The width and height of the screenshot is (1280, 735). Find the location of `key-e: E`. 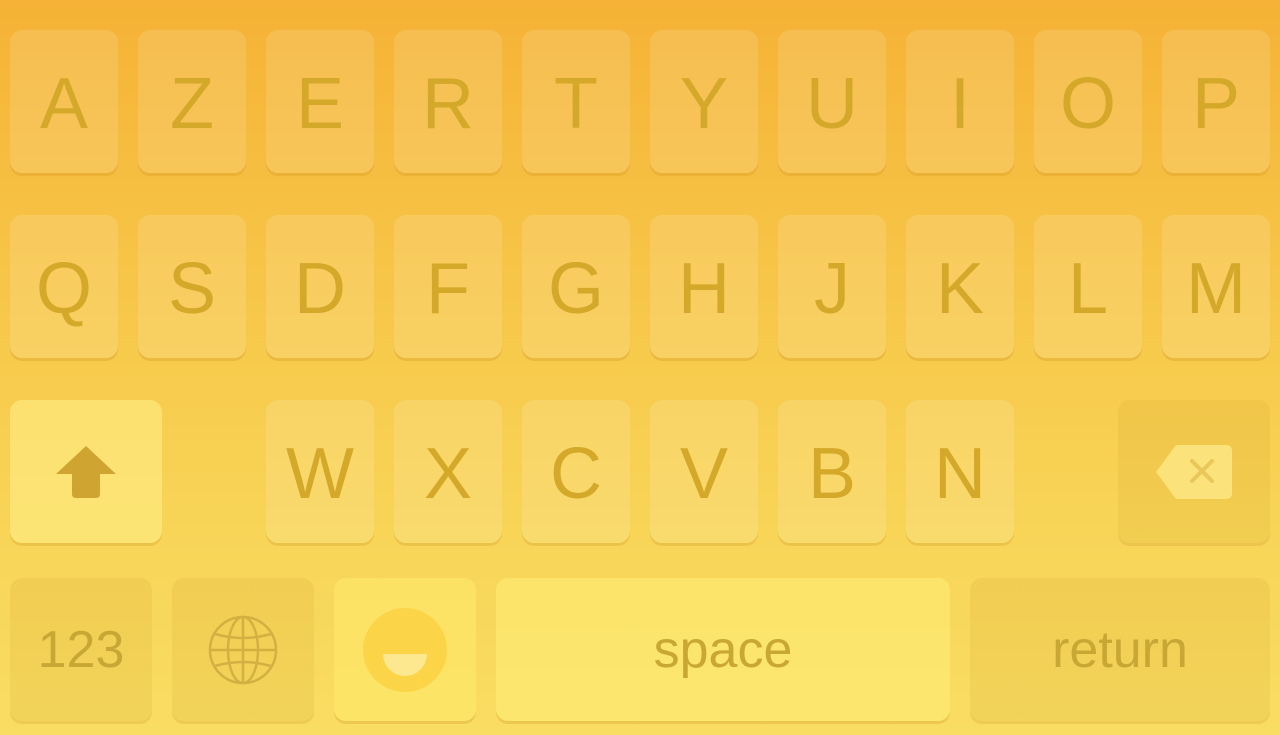

key-e: E is located at coordinates (320, 101).